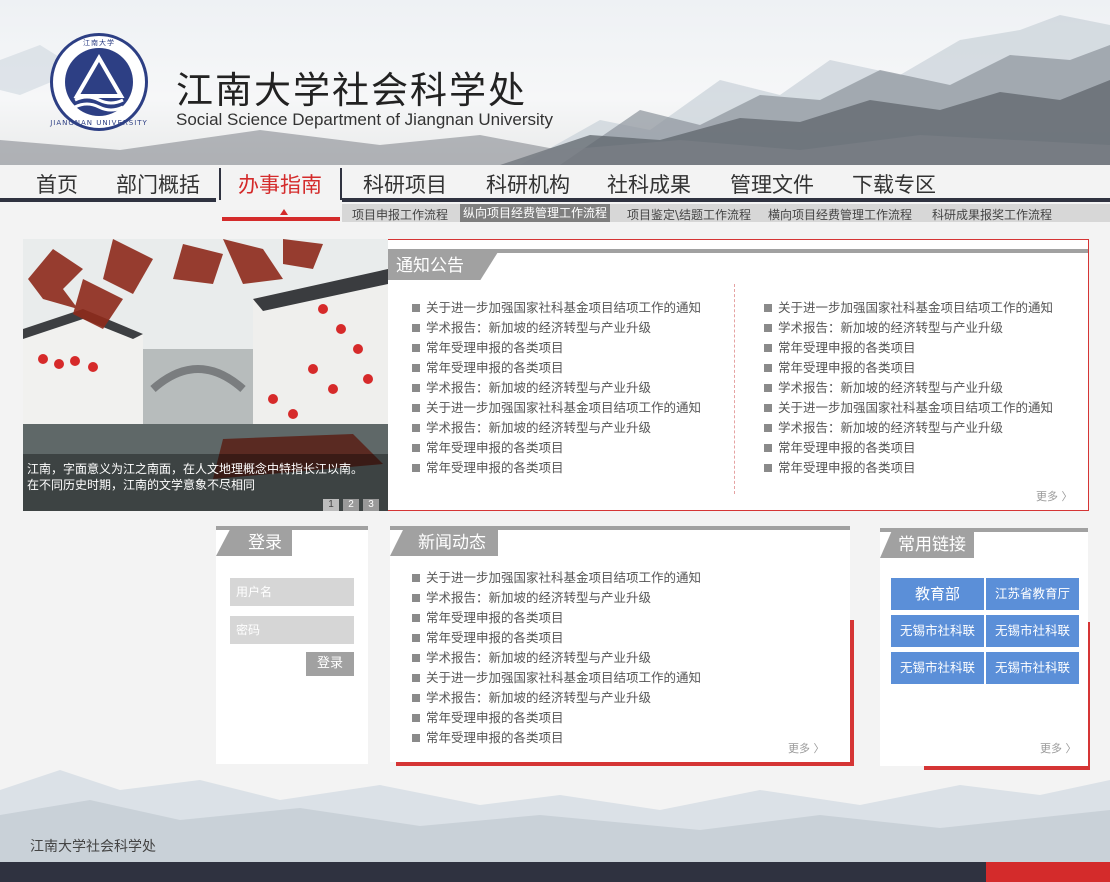 The width and height of the screenshot is (1110, 882). I want to click on notice-title: 通知公告, so click(443, 266).